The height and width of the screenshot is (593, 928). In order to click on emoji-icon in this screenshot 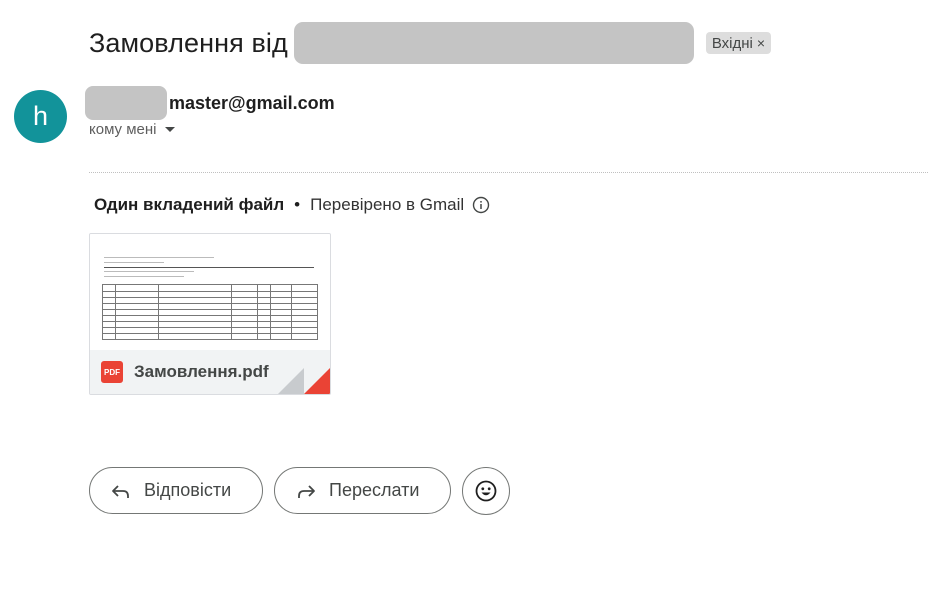, I will do `click(486, 490)`.